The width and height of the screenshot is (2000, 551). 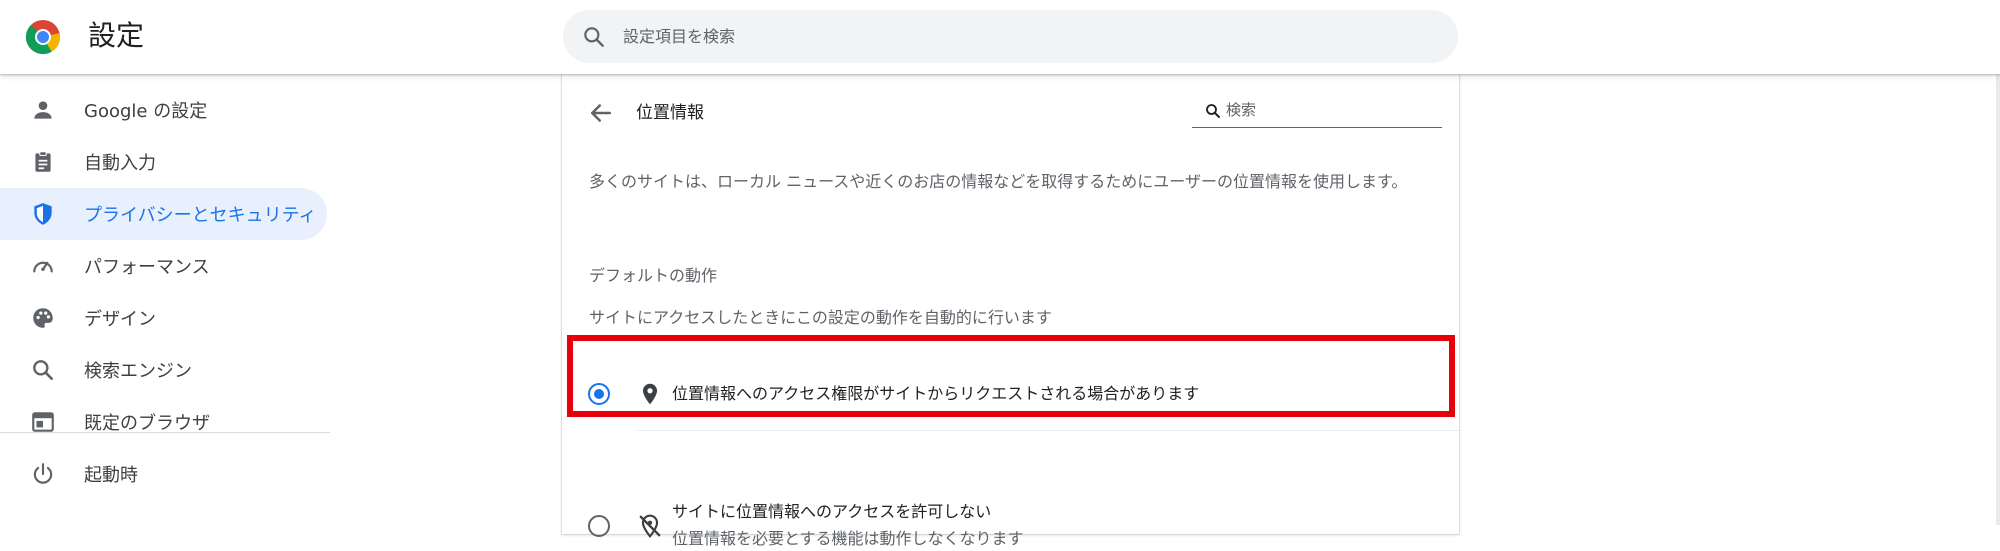 What do you see at coordinates (653, 275) in the screenshot?
I see `section-heading: デフォルトの動作` at bounding box center [653, 275].